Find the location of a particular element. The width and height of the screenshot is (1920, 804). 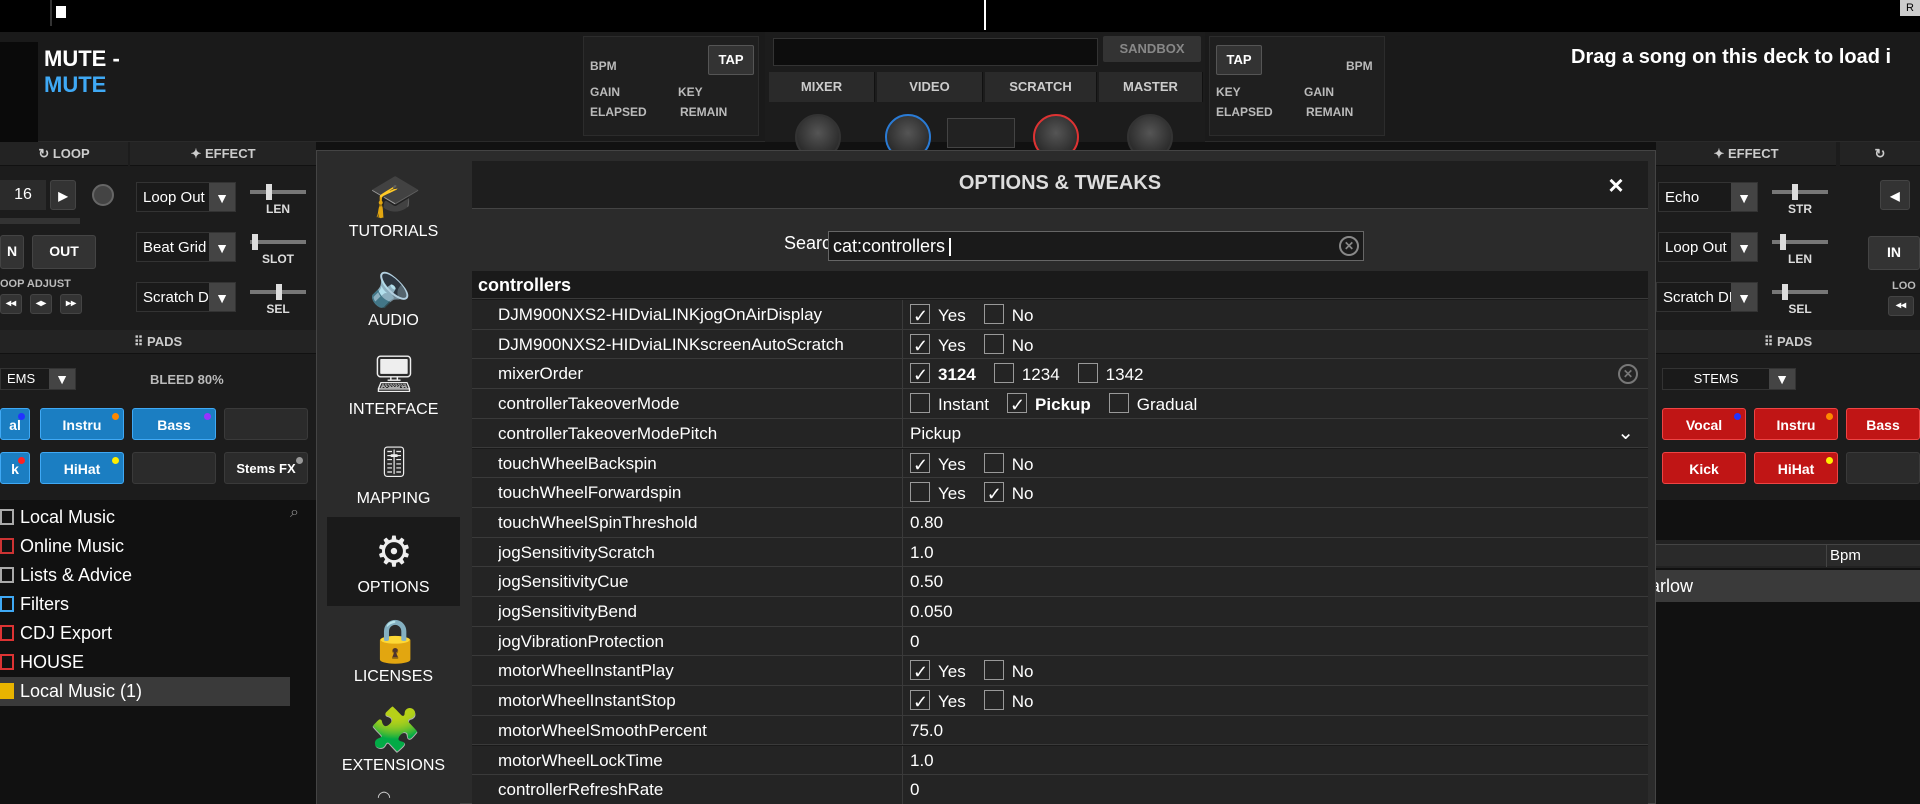

option-value: 3124 1234 1342 ✕ is located at coordinates (1274, 374).